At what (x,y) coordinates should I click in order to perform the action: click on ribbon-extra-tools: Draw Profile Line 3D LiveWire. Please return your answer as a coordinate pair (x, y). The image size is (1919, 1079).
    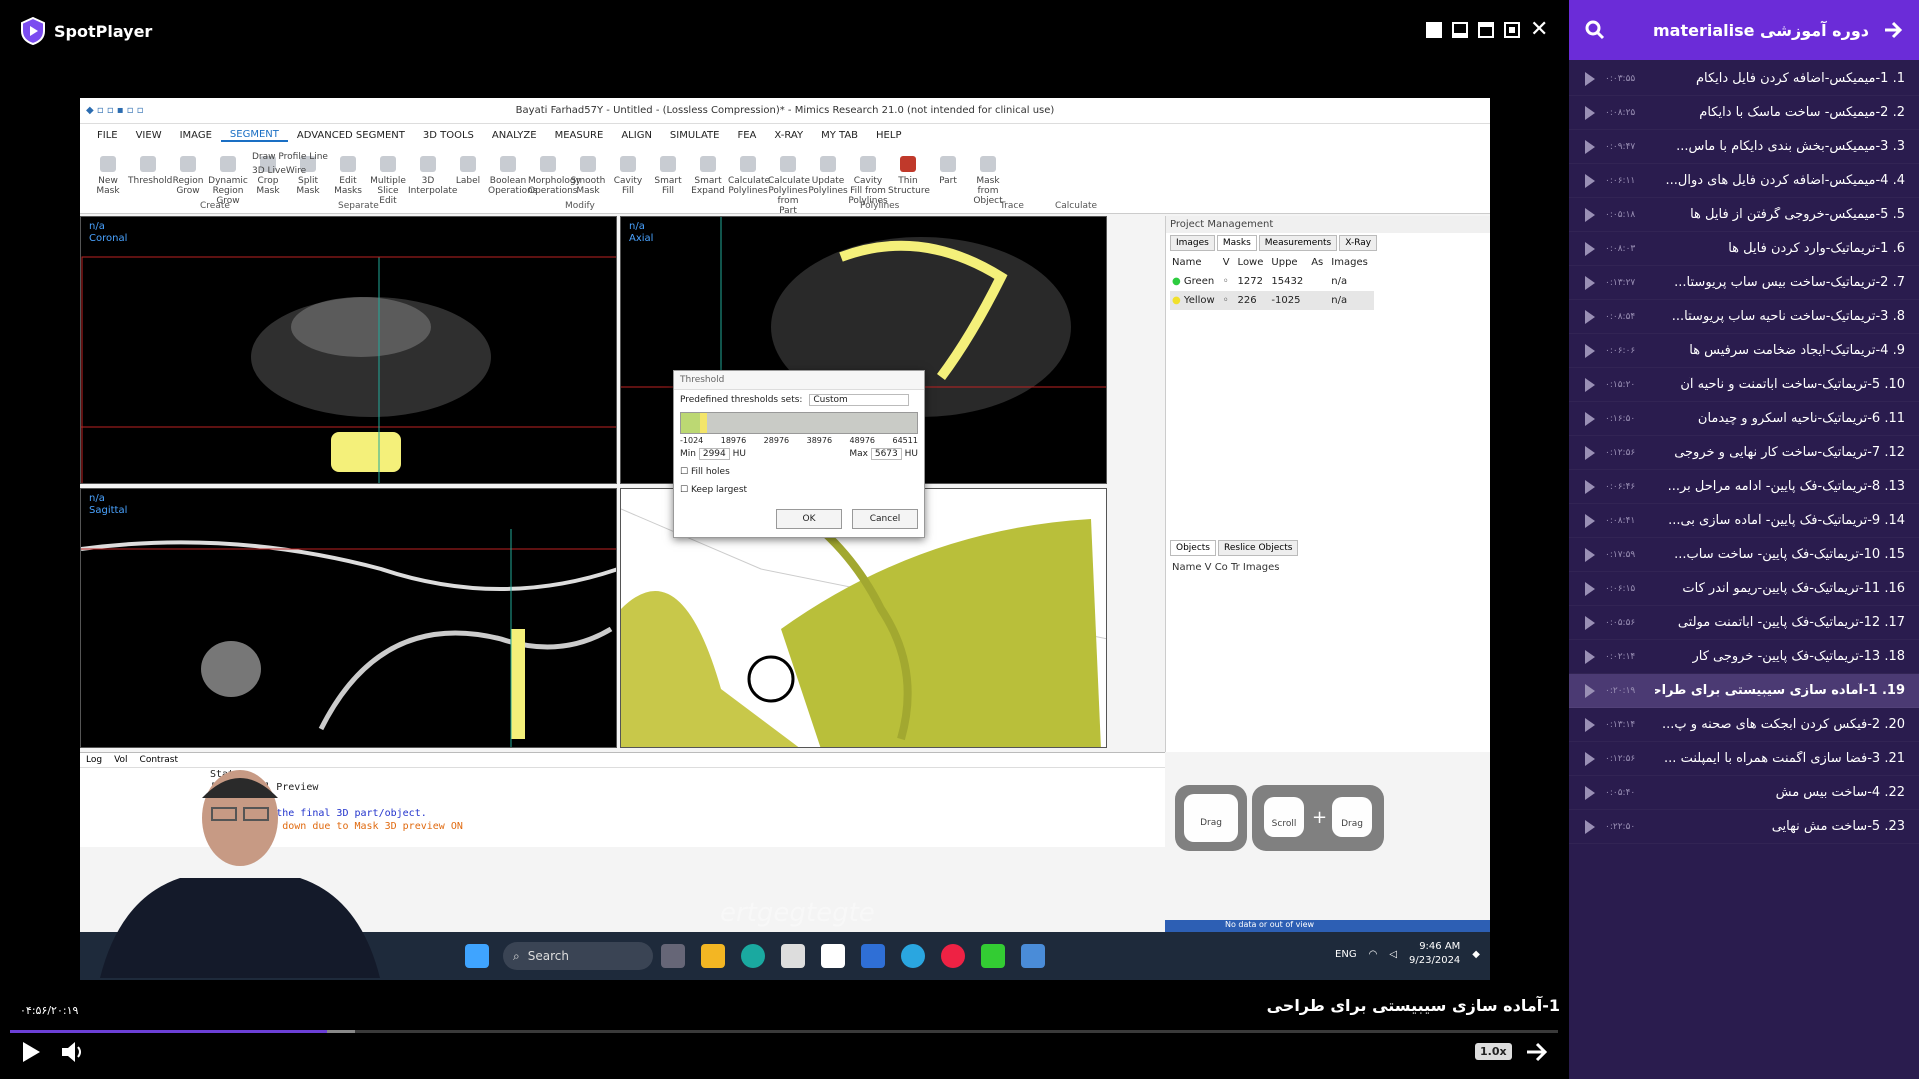
    Looking at the image, I should click on (290, 164).